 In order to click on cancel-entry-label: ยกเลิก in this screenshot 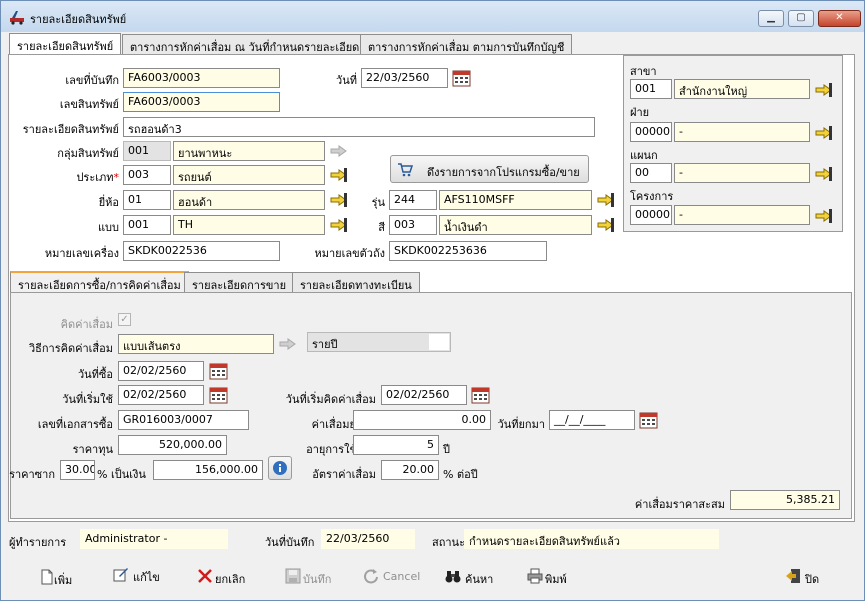, I will do `click(230, 579)`.